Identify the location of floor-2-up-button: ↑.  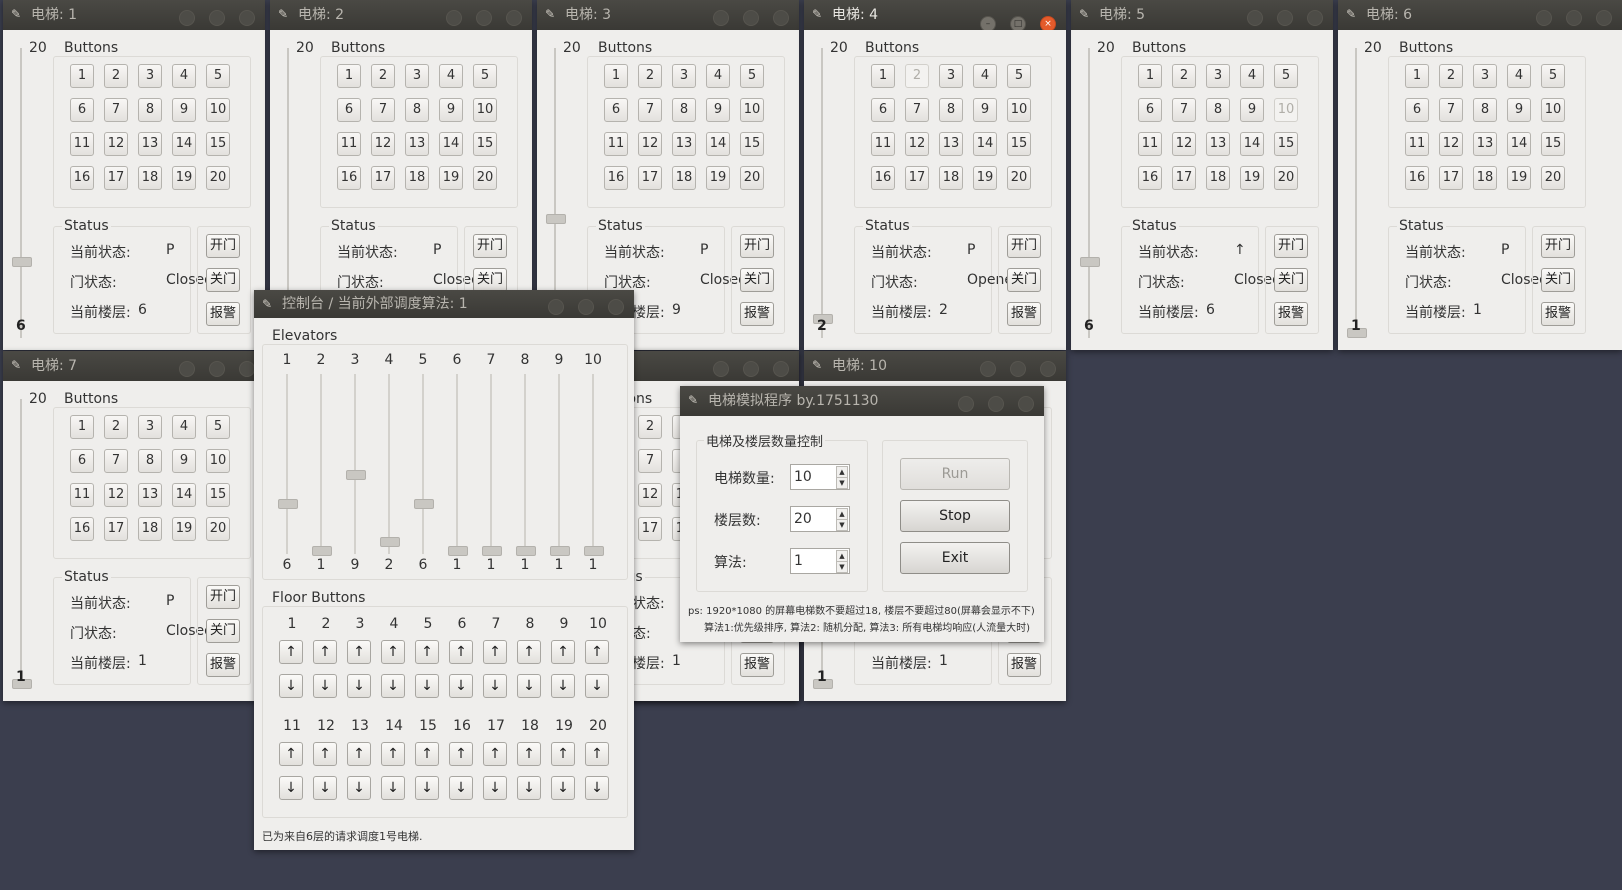
(325, 652).